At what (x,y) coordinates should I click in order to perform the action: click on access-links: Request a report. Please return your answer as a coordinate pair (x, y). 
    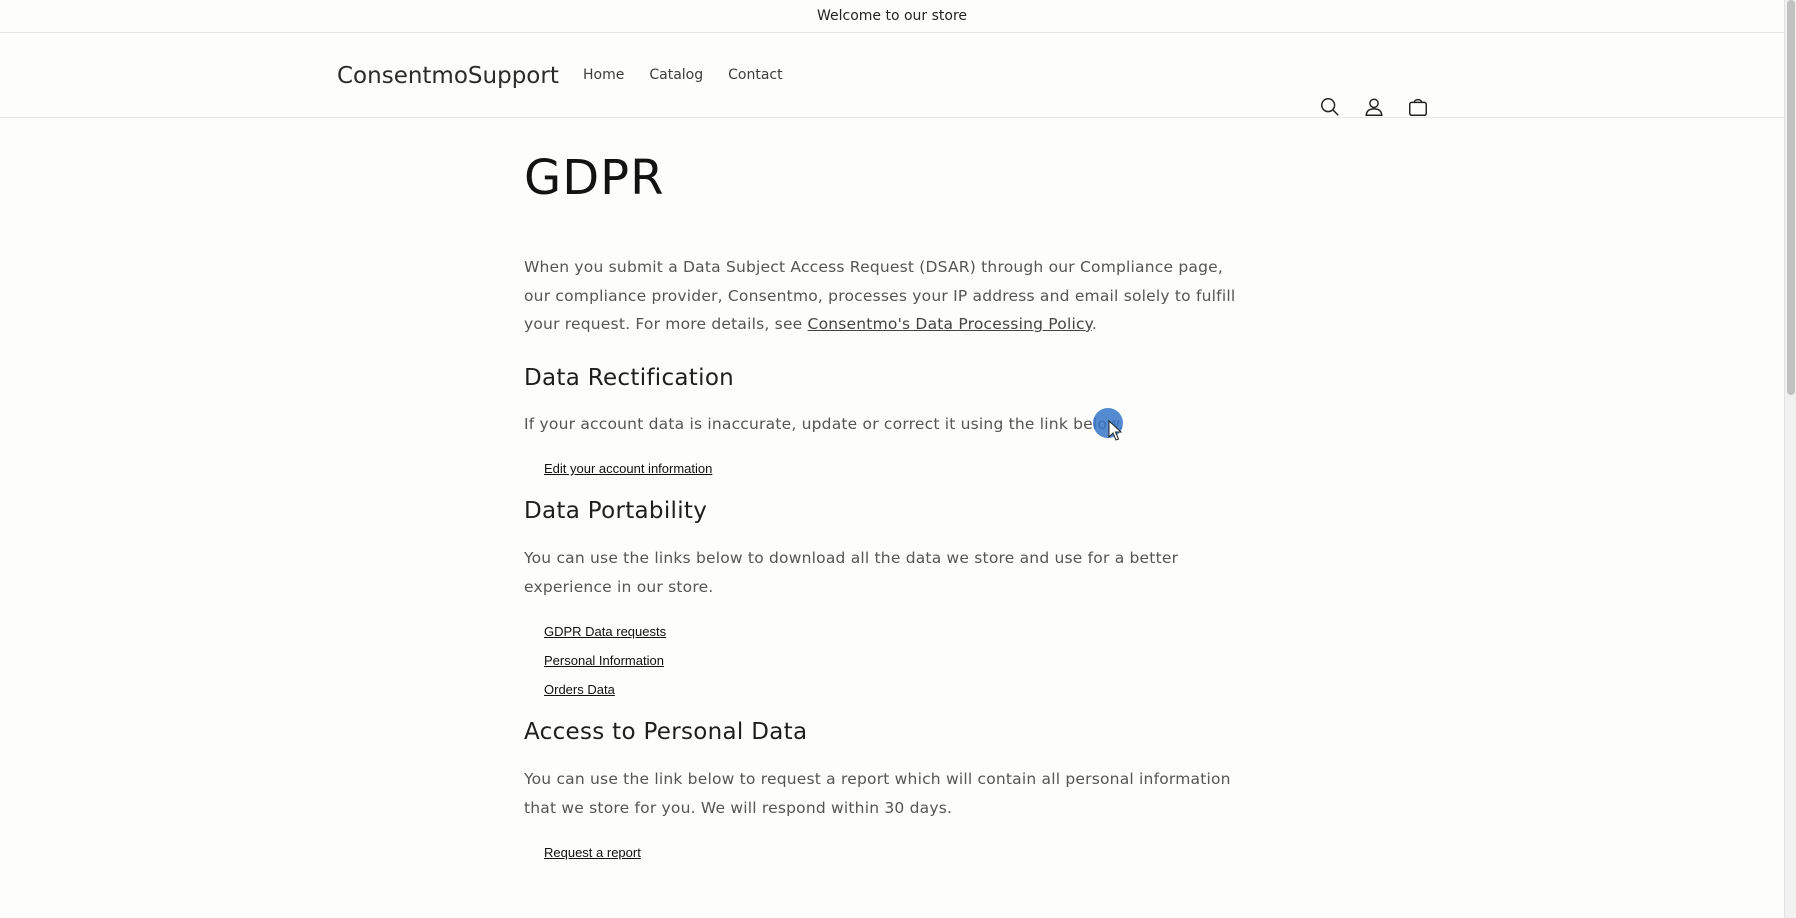
    Looking at the image, I should click on (884, 852).